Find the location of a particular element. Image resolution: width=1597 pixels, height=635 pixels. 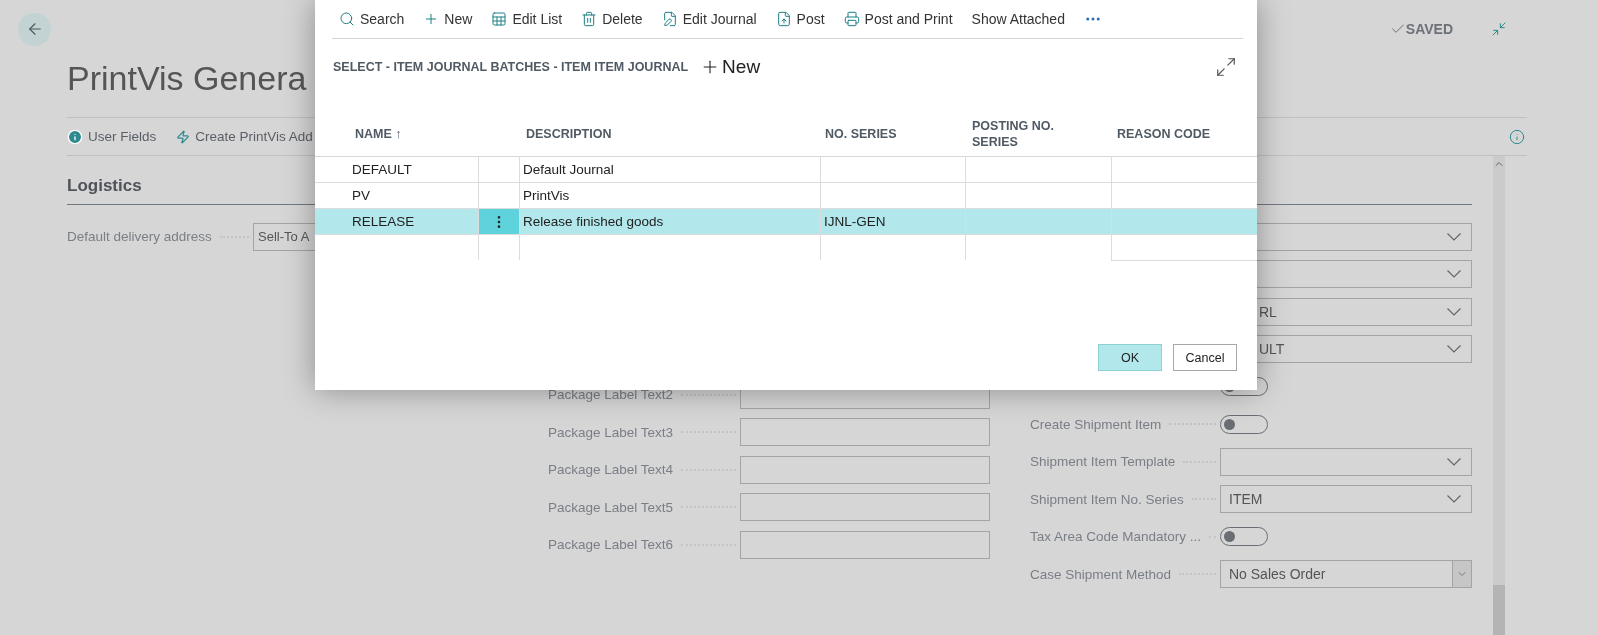

scrollbar-thumb is located at coordinates (1499, 610).